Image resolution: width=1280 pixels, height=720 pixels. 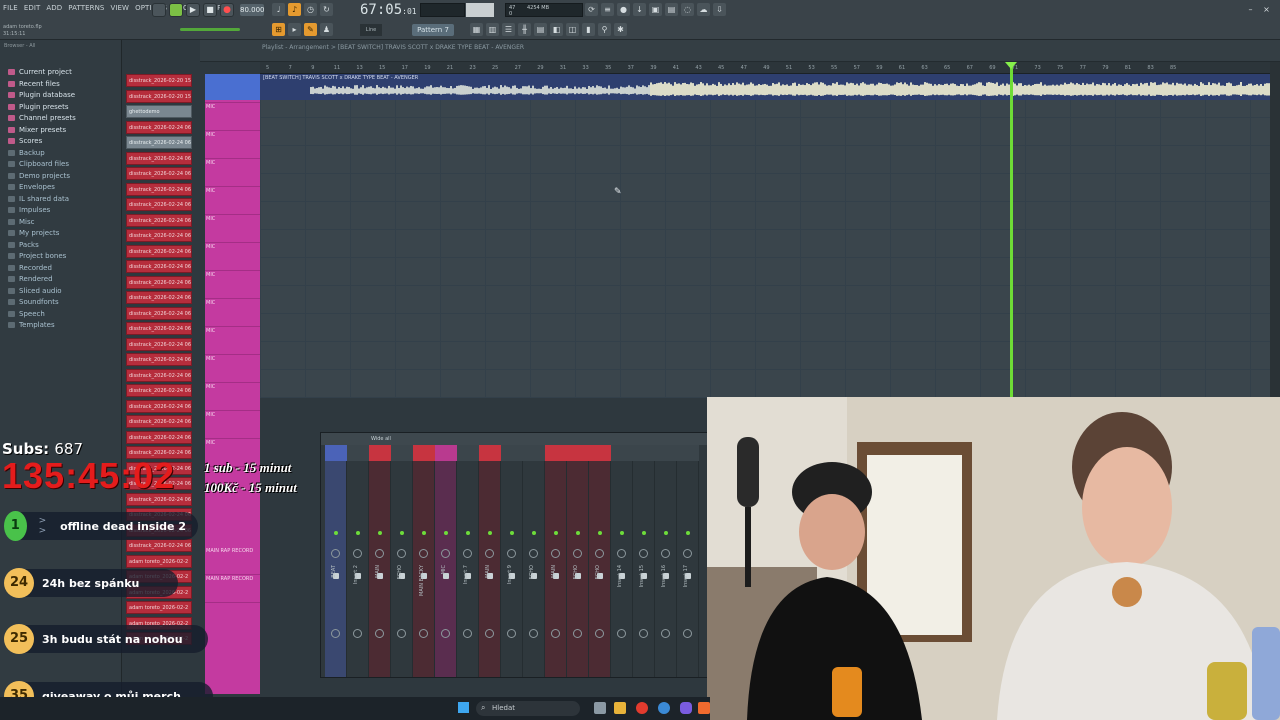 I want to click on windows-start-icon, so click(x=463, y=707).